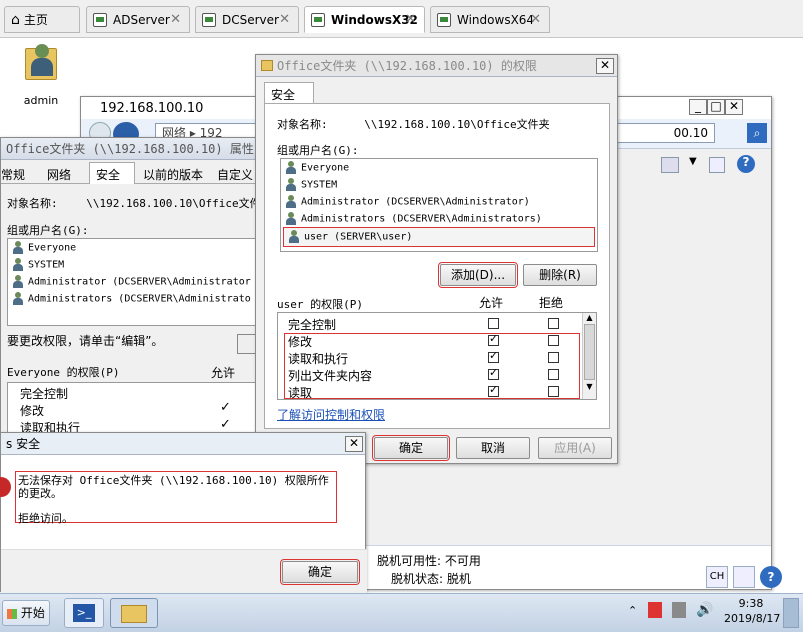 Image resolution: width=803 pixels, height=632 pixels. Describe the element at coordinates (757, 133) in the screenshot. I see `search-icon: ⌕` at that location.